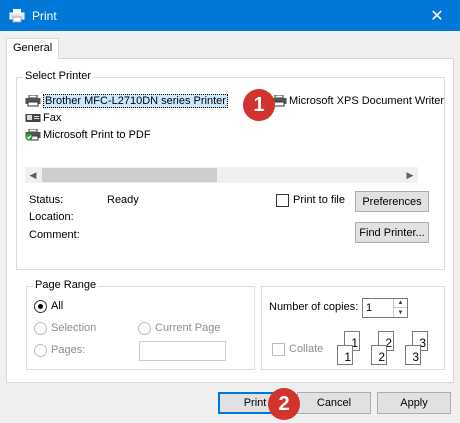 The height and width of the screenshot is (423, 460). Describe the element at coordinates (345, 355) in the screenshot. I see `collate-page: 1` at that location.